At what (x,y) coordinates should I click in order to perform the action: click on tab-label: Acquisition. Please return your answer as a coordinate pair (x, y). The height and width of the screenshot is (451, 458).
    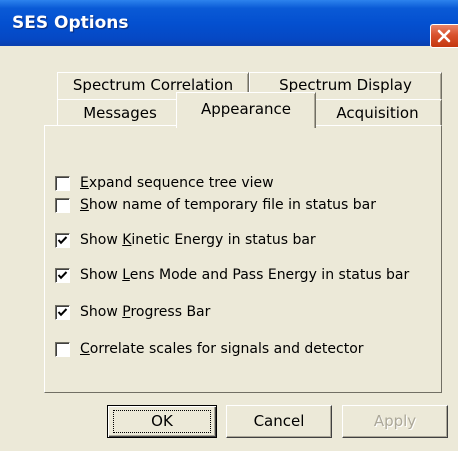
    Looking at the image, I should click on (377, 113).